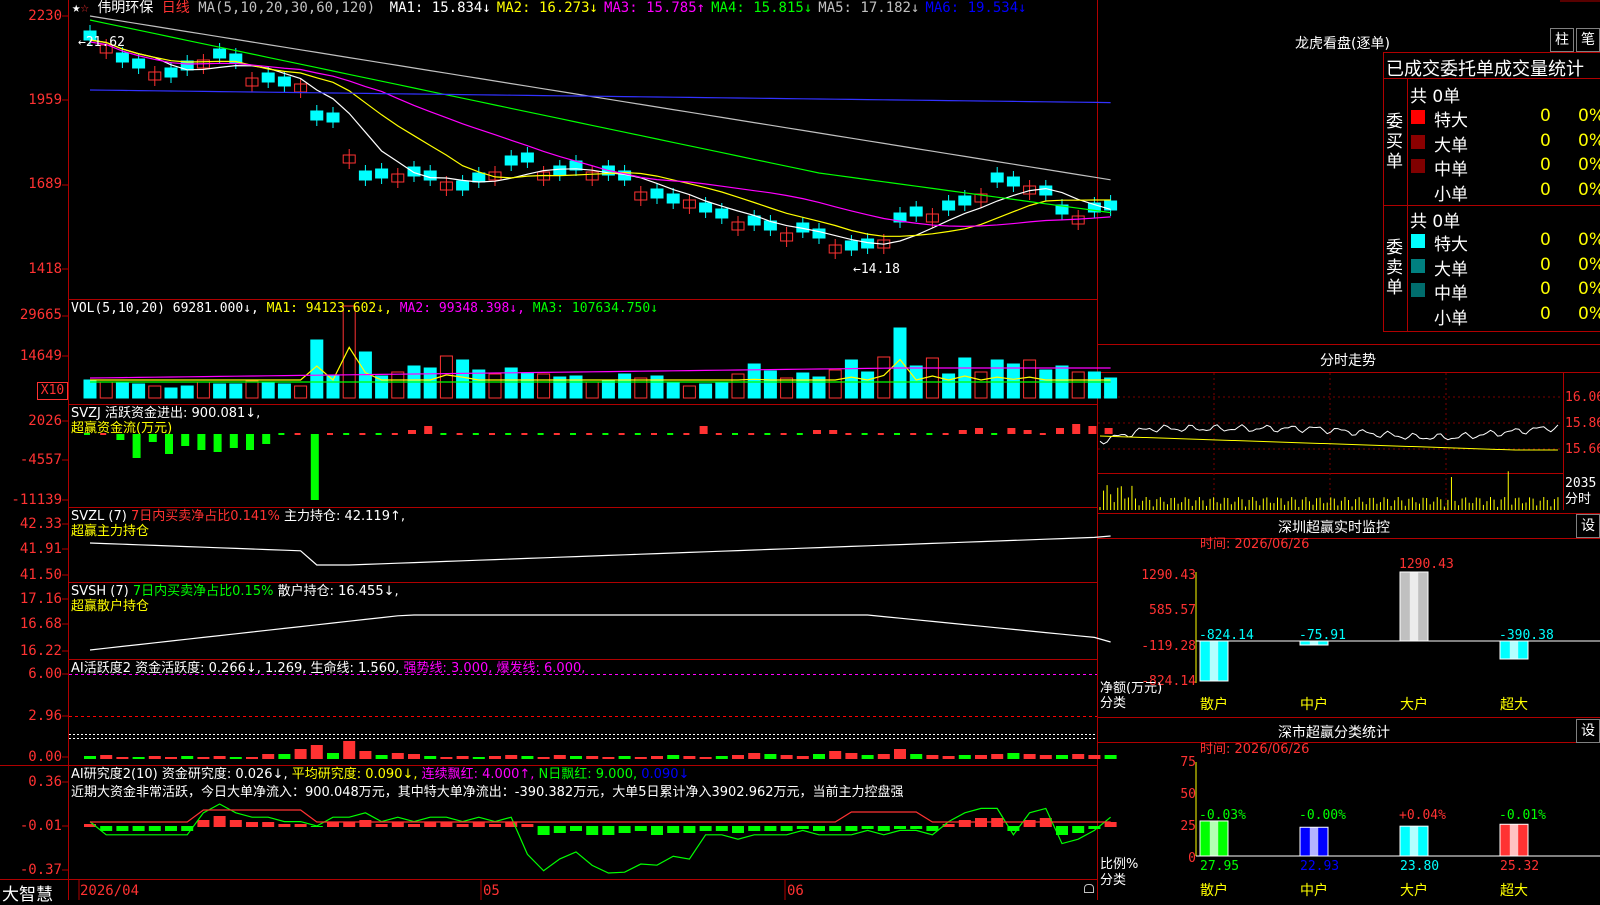 Image resolution: width=1600 pixels, height=905 pixels. Describe the element at coordinates (600, 550) in the screenshot. I see `main-holding-line` at that location.